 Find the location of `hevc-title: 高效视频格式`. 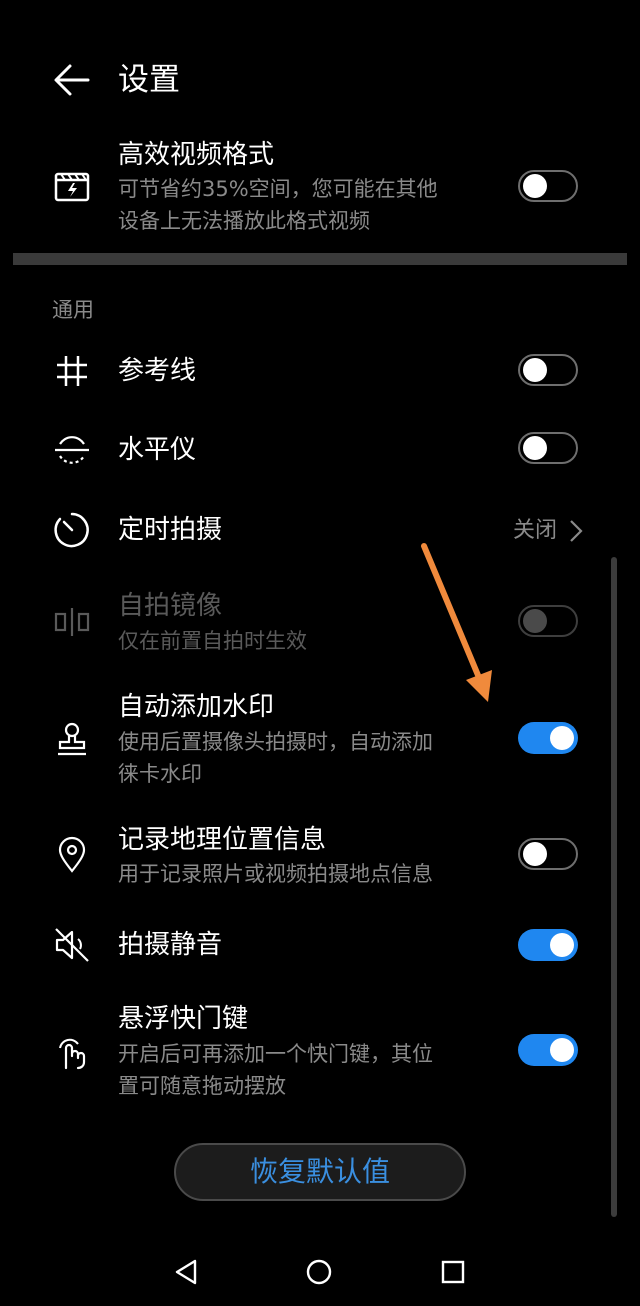

hevc-title: 高效视频格式 is located at coordinates (196, 155).